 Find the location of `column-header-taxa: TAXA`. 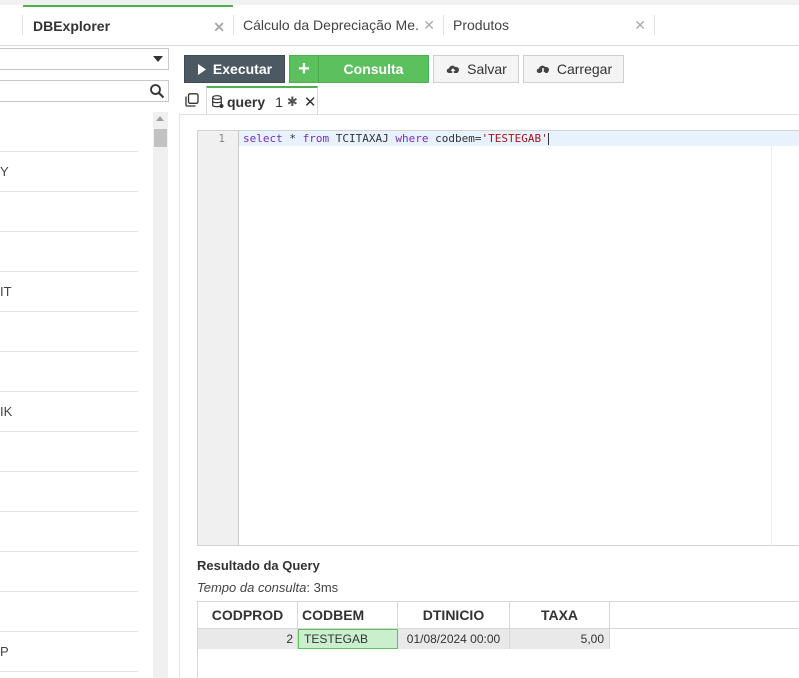

column-header-taxa: TAXA is located at coordinates (560, 615).